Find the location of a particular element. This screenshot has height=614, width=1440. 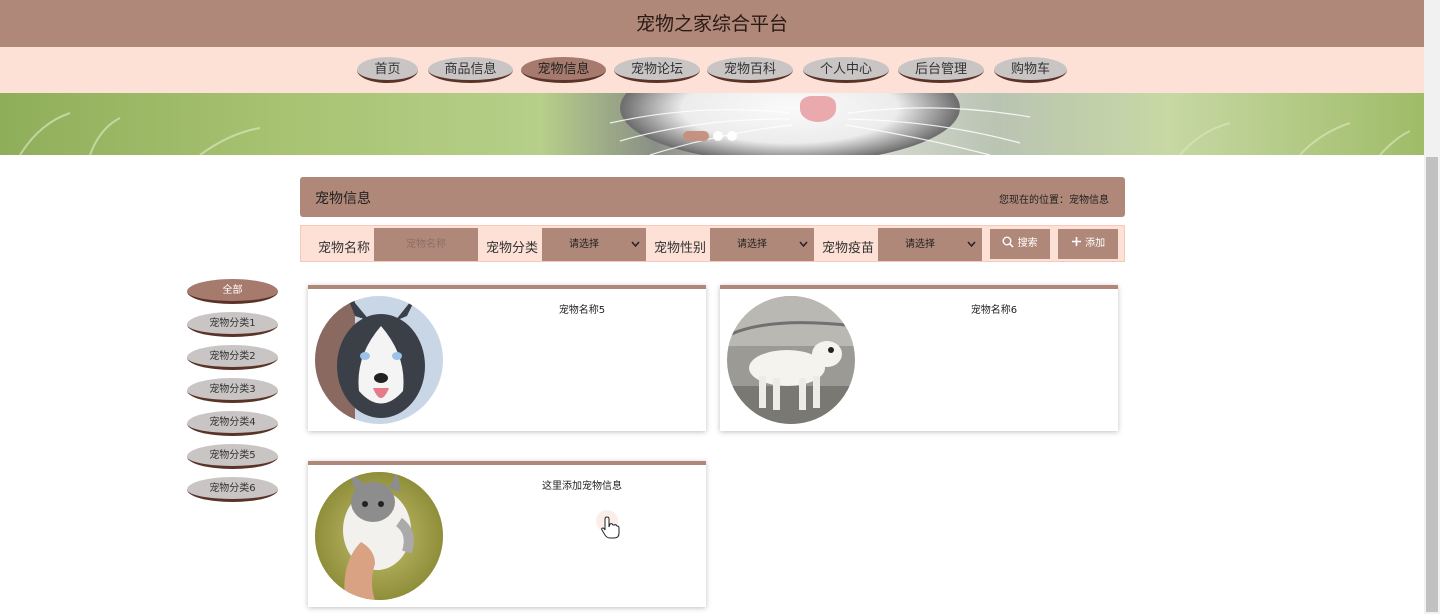

app-title: 宠物之家综合平台 is located at coordinates (711, 24).